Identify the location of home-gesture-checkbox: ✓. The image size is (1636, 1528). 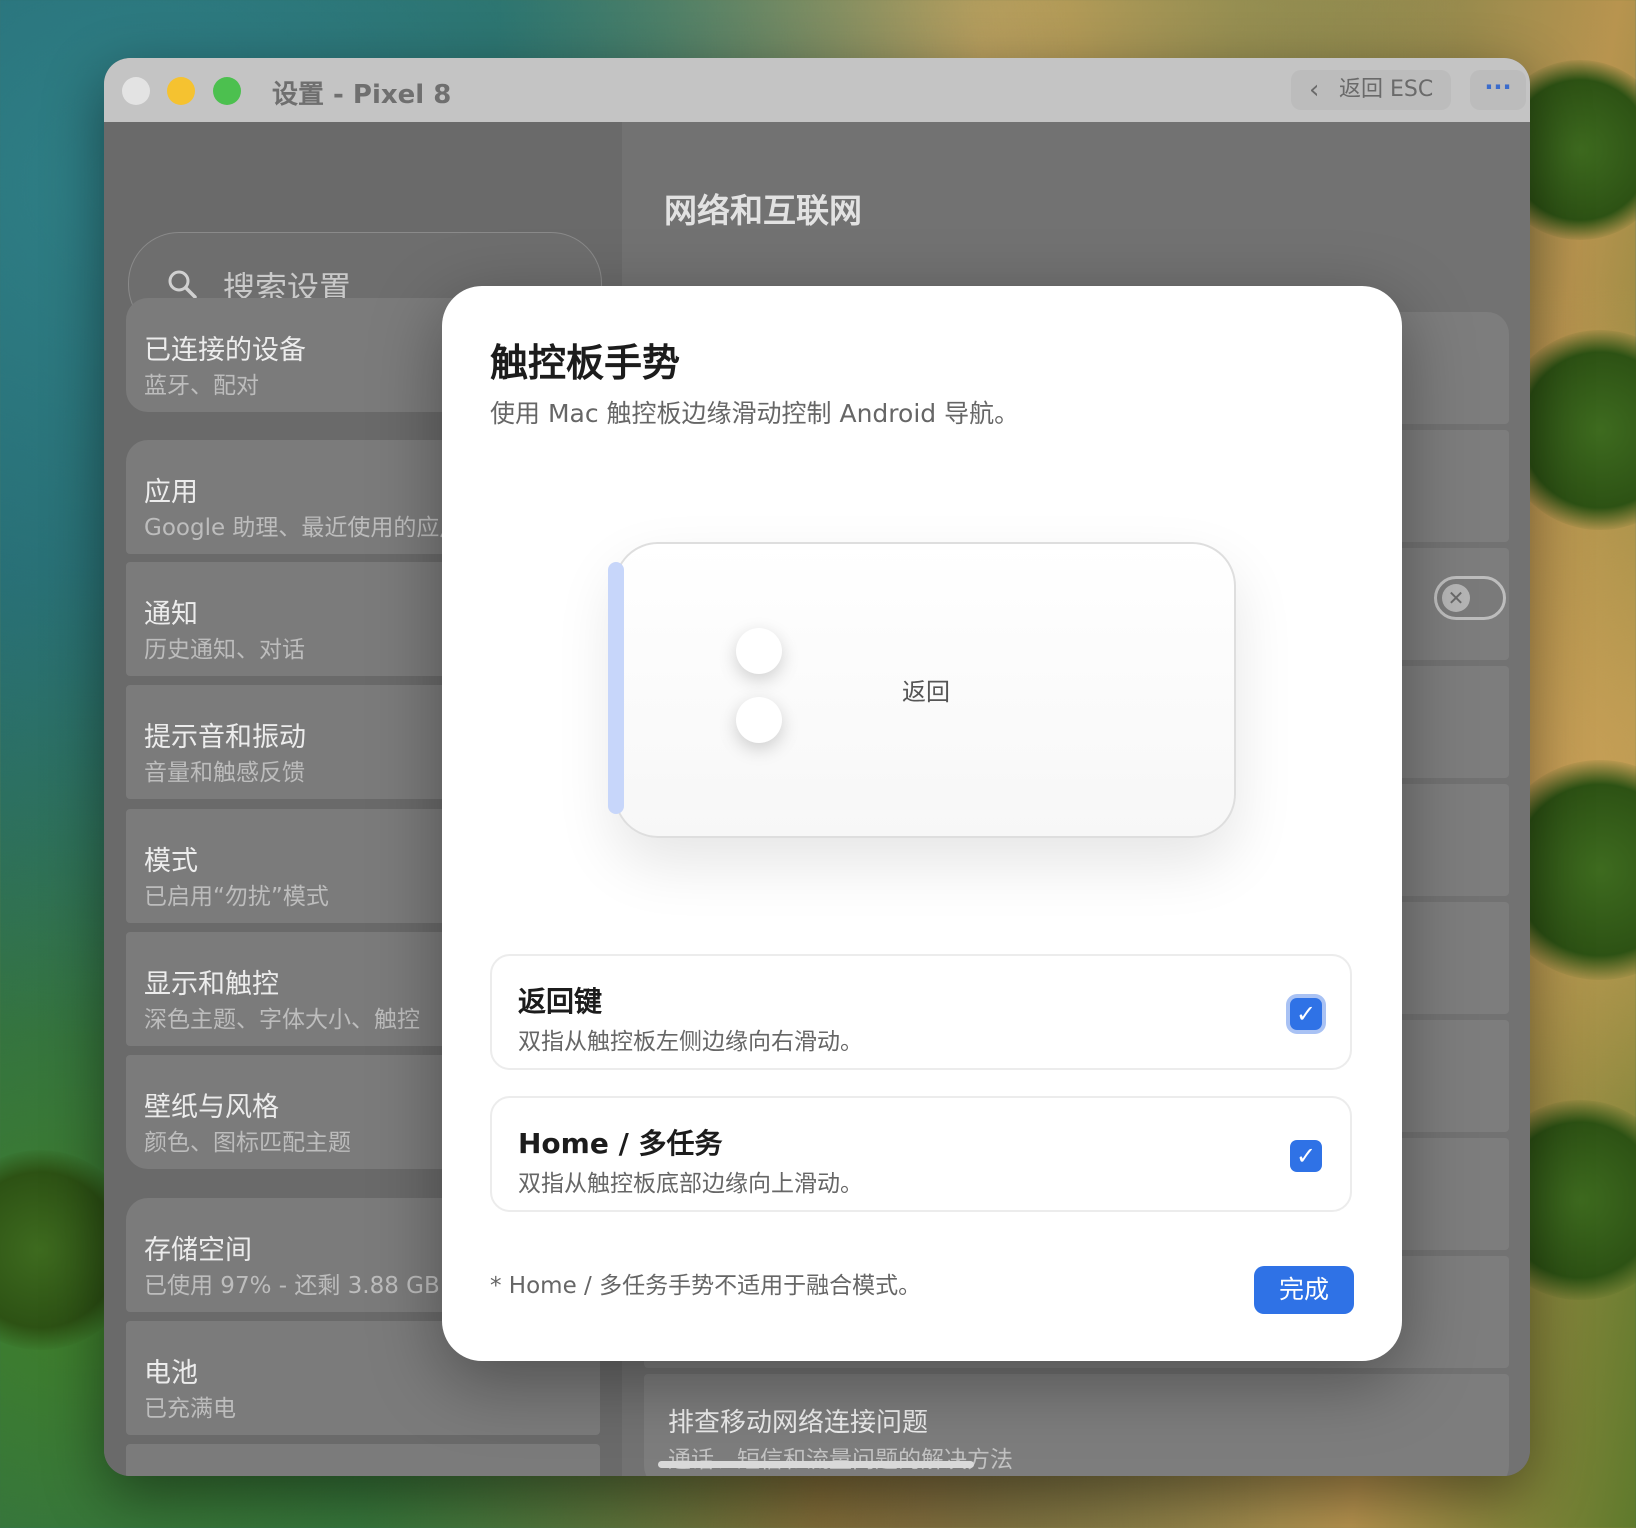
(1306, 1156).